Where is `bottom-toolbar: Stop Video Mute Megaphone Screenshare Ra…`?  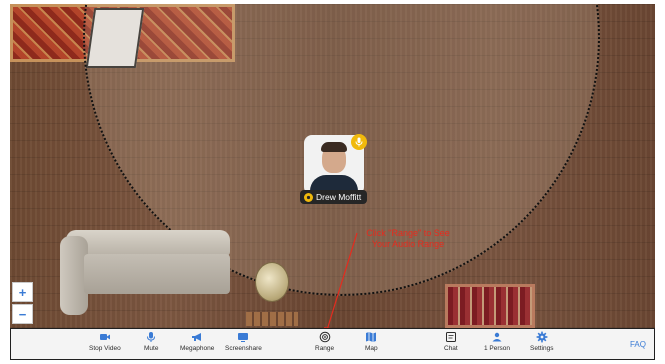 bottom-toolbar: Stop Video Mute Megaphone Screenshare Ra… is located at coordinates (332, 344).